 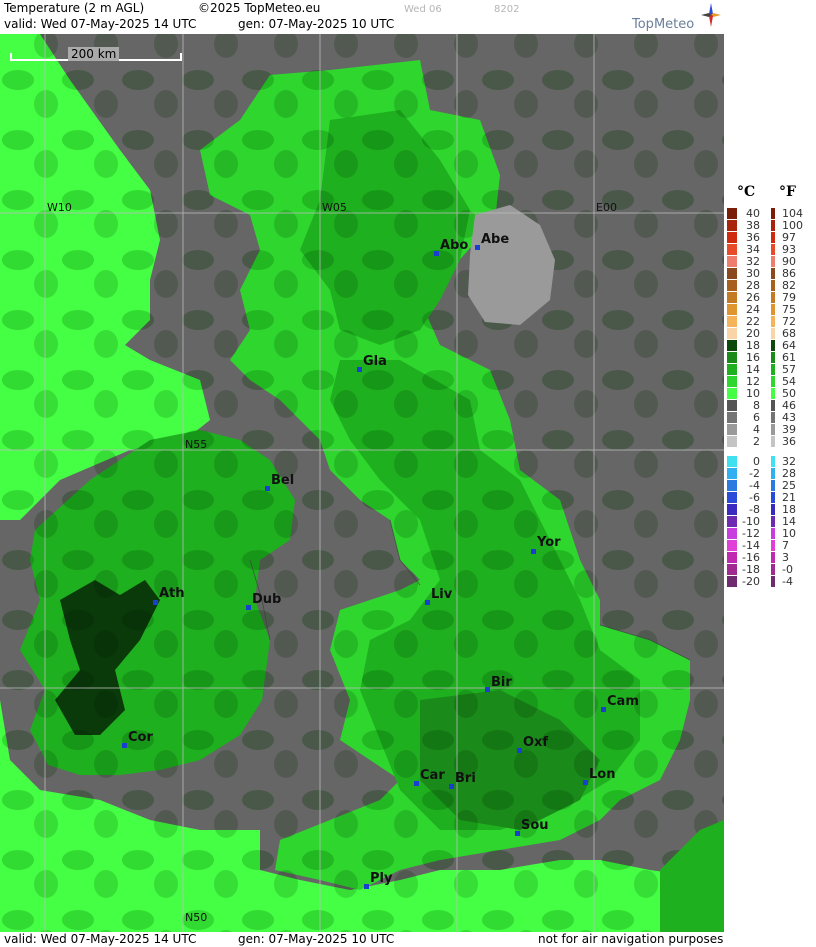 What do you see at coordinates (74, 8) in the screenshot?
I see `product-title: Temperature (2 m AGL)` at bounding box center [74, 8].